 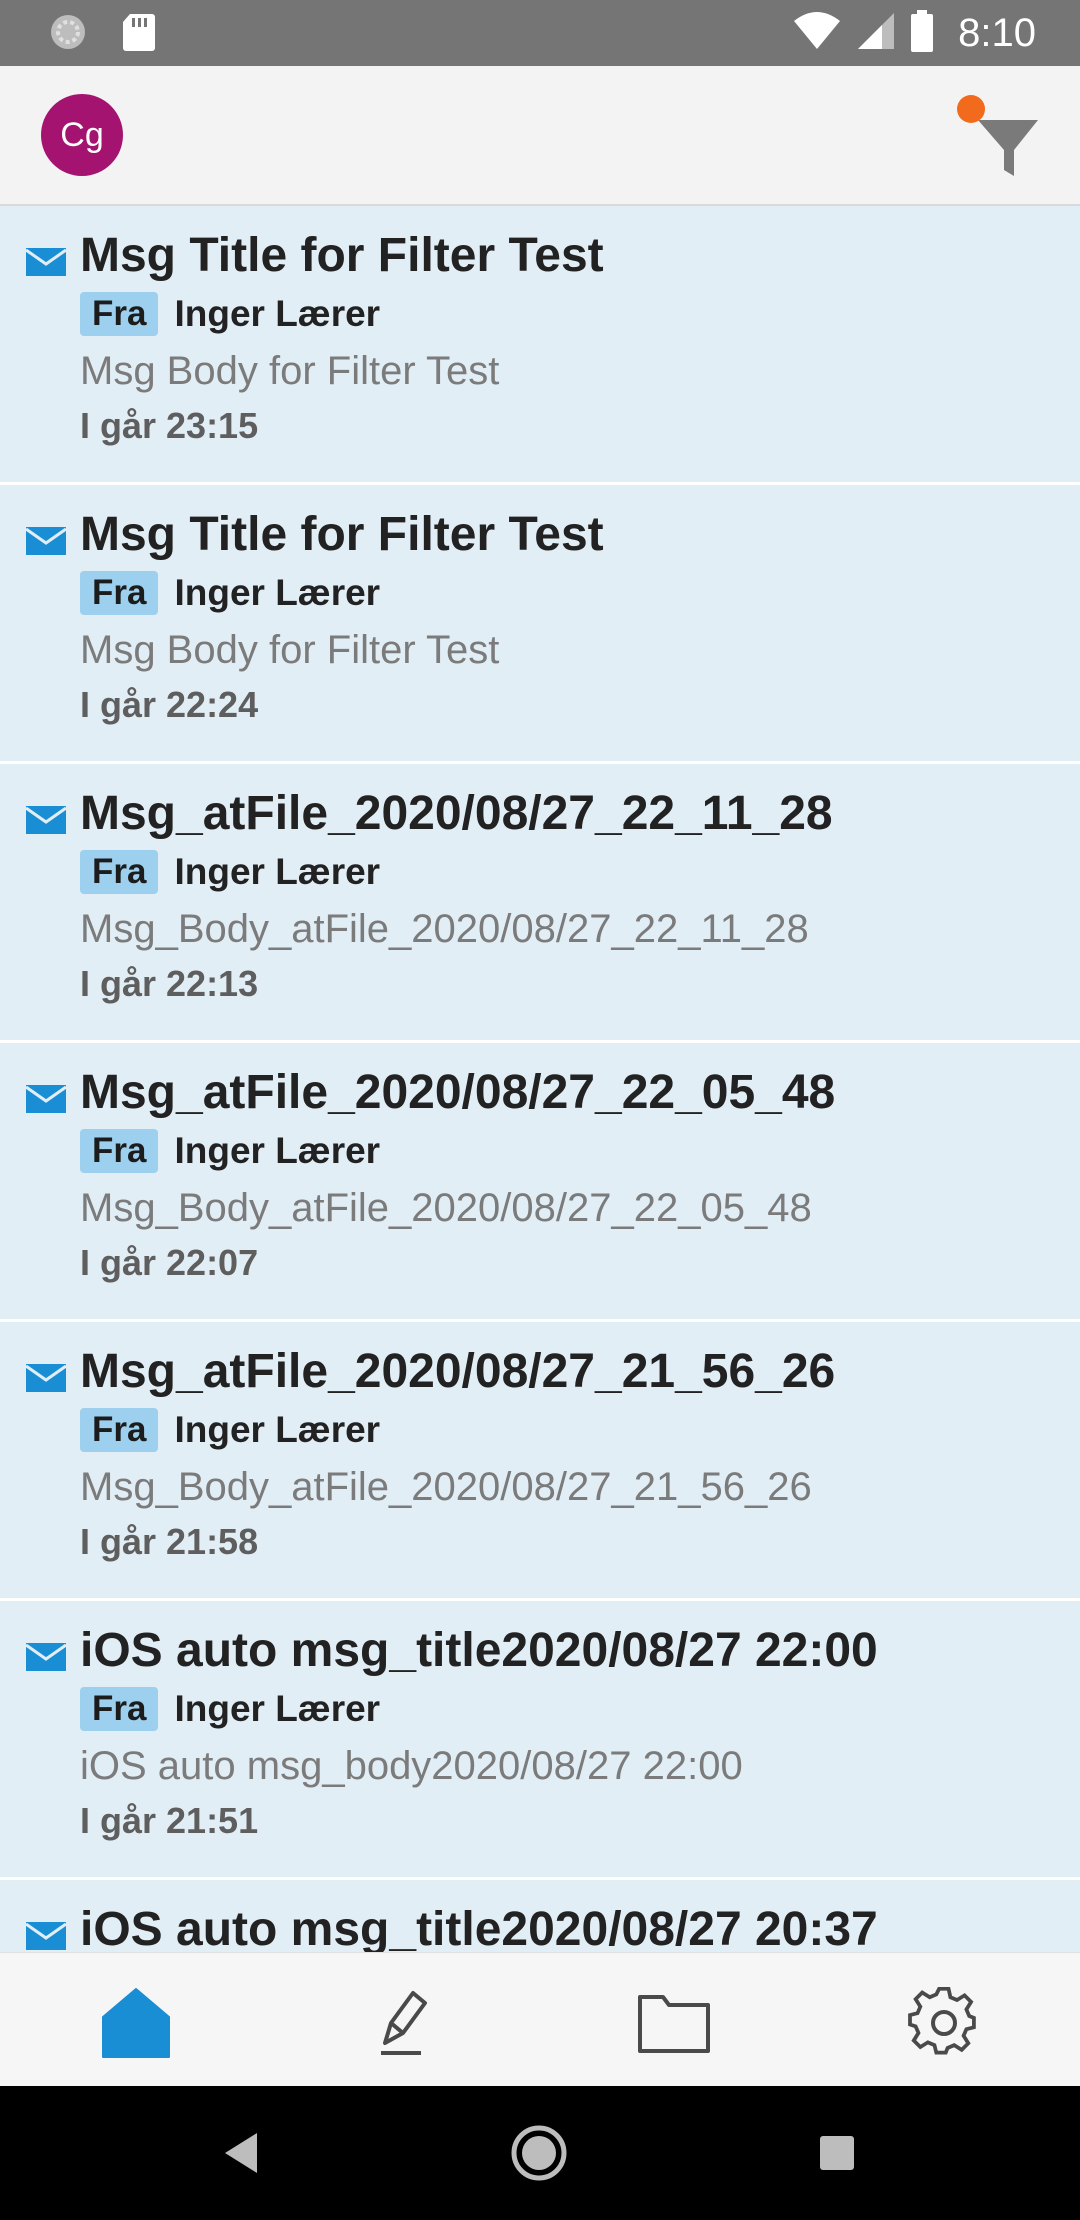 What do you see at coordinates (876, 33) in the screenshot?
I see `cell-signal-icon` at bounding box center [876, 33].